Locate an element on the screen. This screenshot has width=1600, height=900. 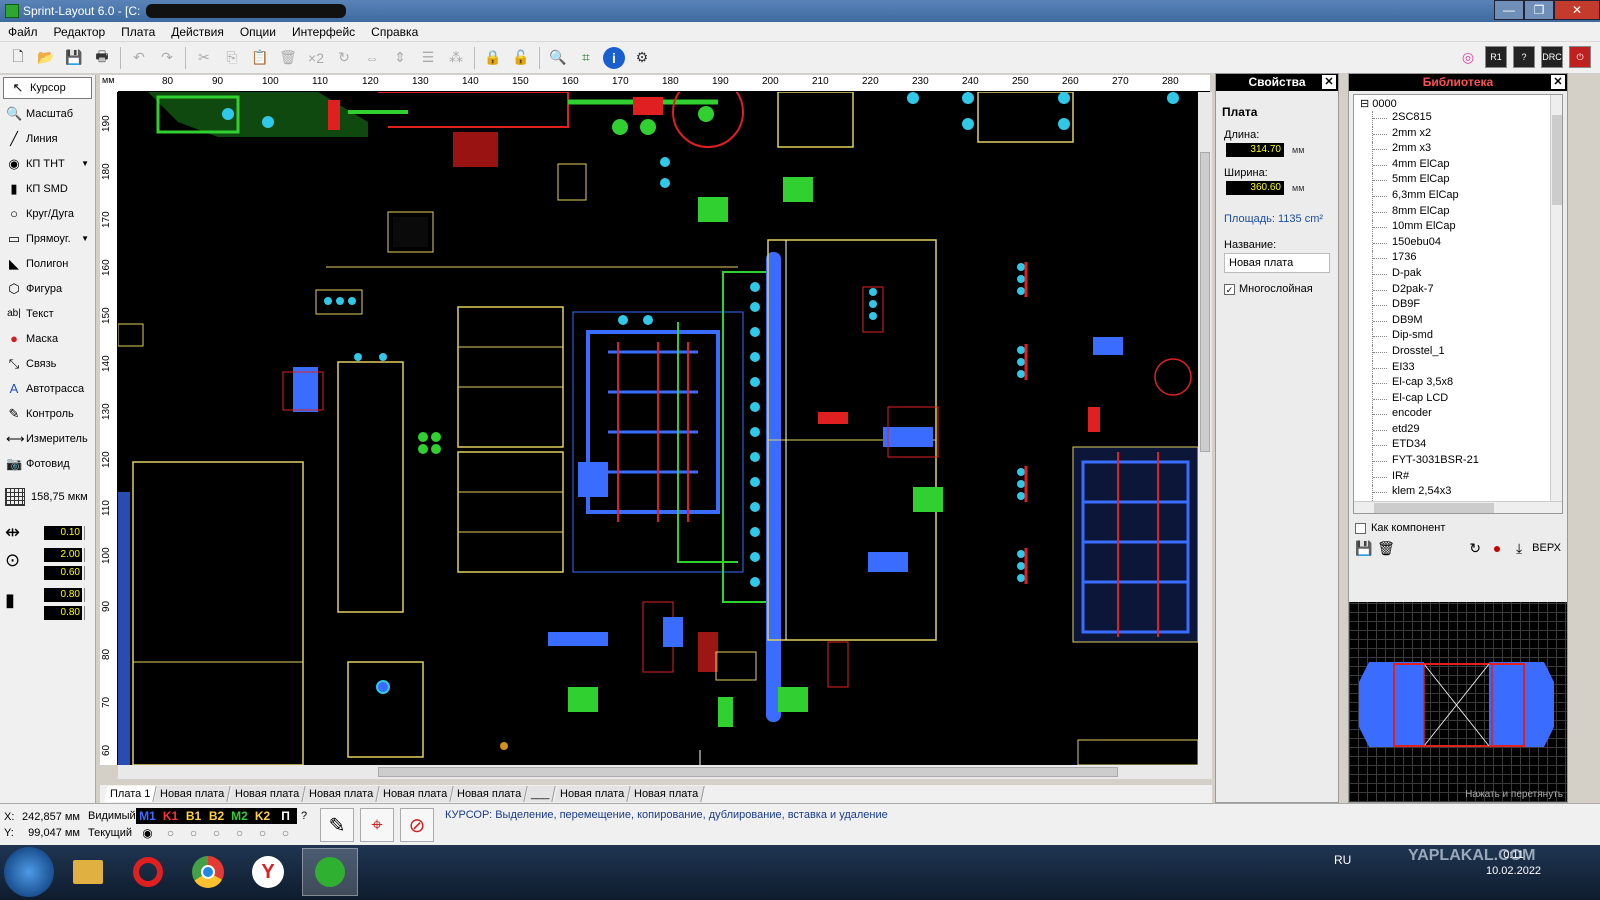
library-item: 6,3mm ElCap is located at coordinates (1458, 196).